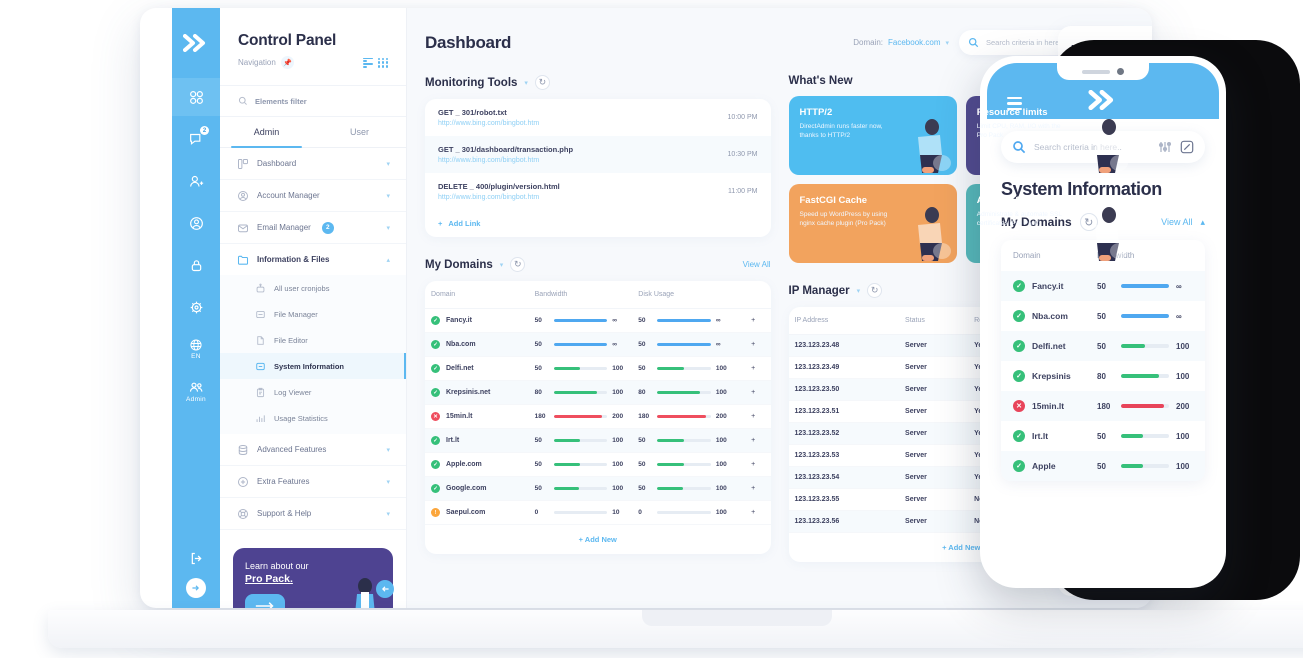  Describe the element at coordinates (383, 62) in the screenshot. I see `grid-view-icon` at that location.